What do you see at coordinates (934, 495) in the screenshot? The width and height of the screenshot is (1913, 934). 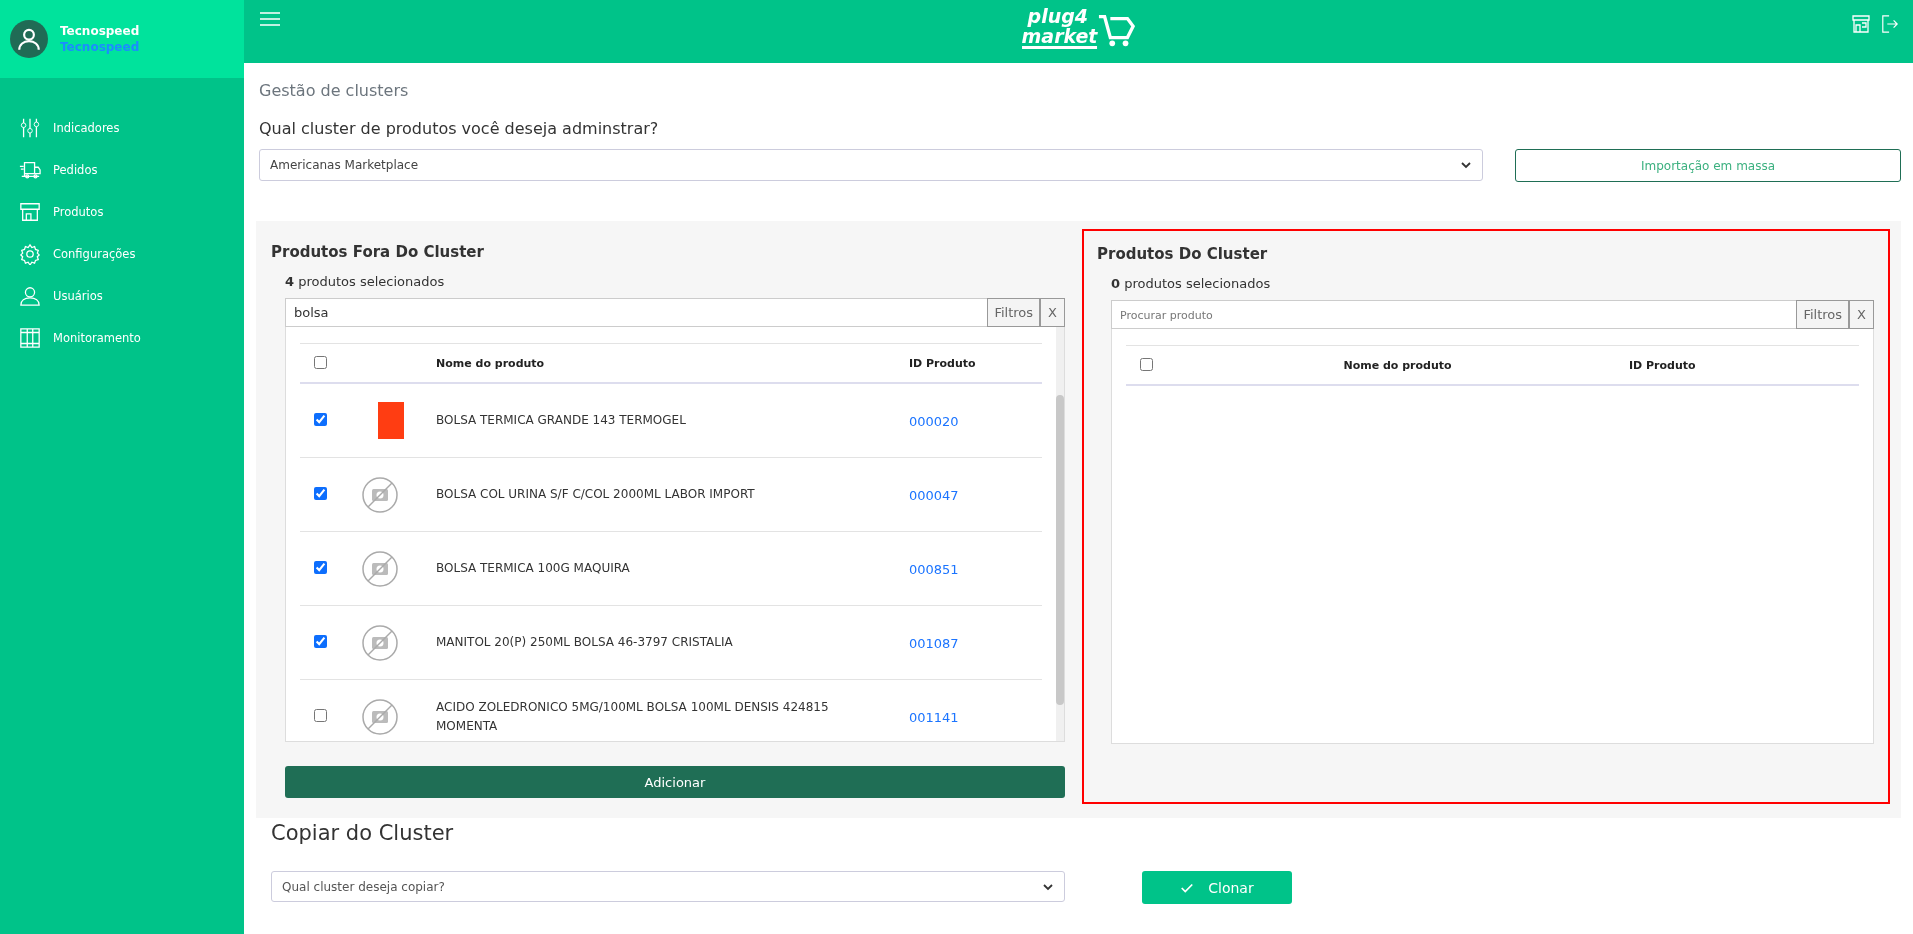 I see `product-id-link: 000047` at bounding box center [934, 495].